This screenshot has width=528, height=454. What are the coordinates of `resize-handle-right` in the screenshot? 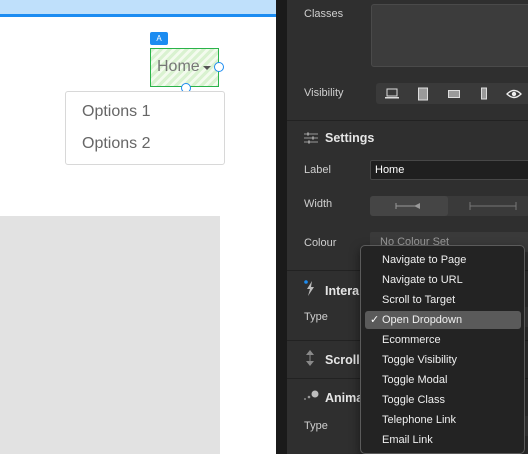 It's located at (219, 67).